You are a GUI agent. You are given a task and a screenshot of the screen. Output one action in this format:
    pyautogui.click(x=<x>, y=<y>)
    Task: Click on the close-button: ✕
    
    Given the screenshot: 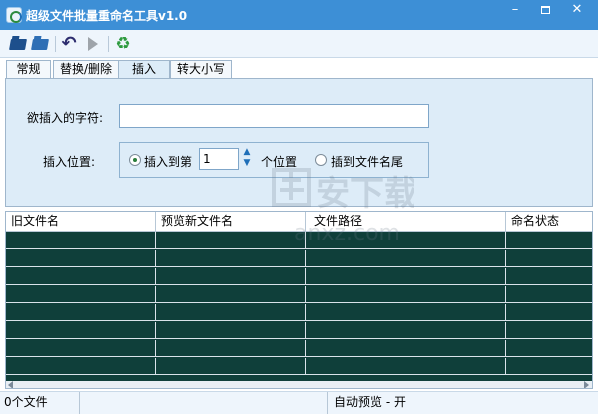 What is the action you would take?
    pyautogui.click(x=577, y=11)
    